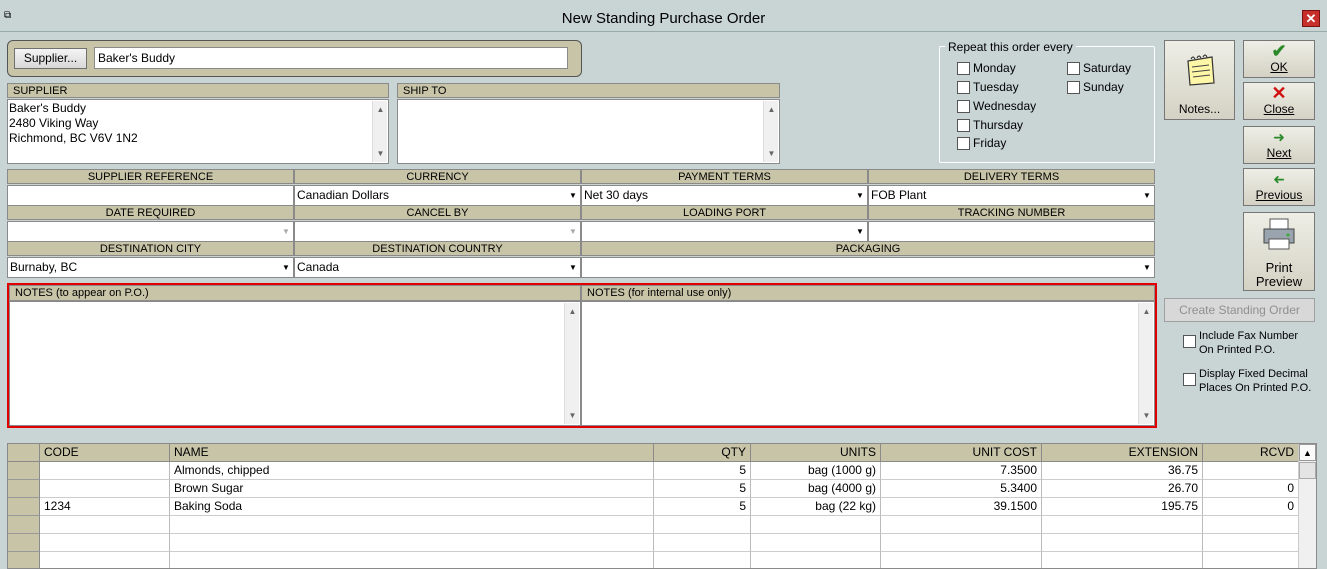 This screenshot has width=1327, height=569. I want to click on monday-checkbox, so click(963, 68).